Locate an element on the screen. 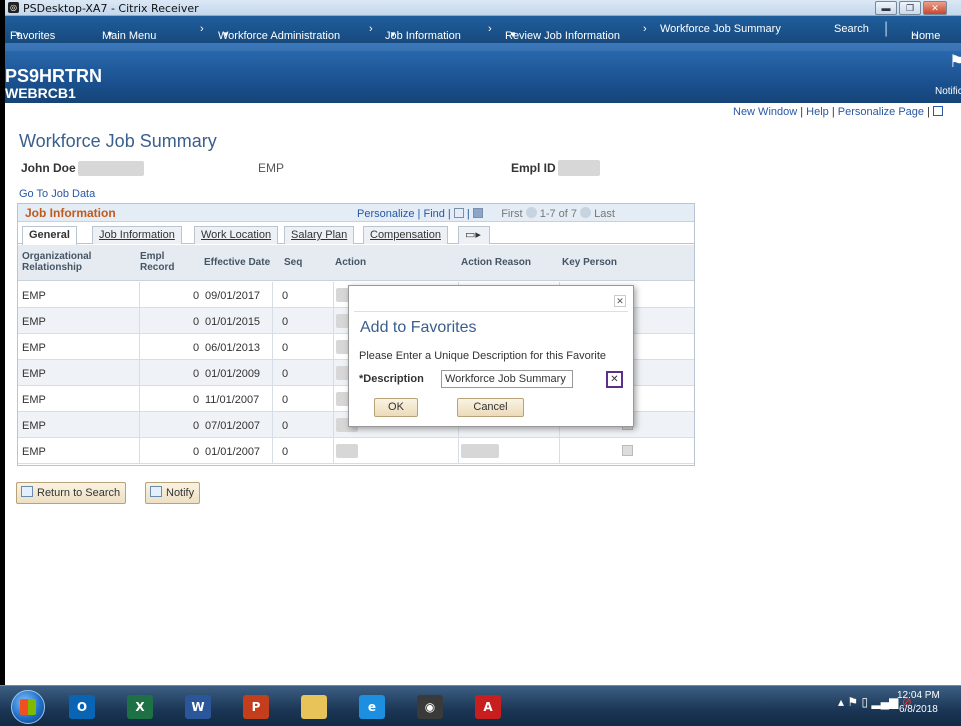  grid-find-link: Find is located at coordinates (433, 214).